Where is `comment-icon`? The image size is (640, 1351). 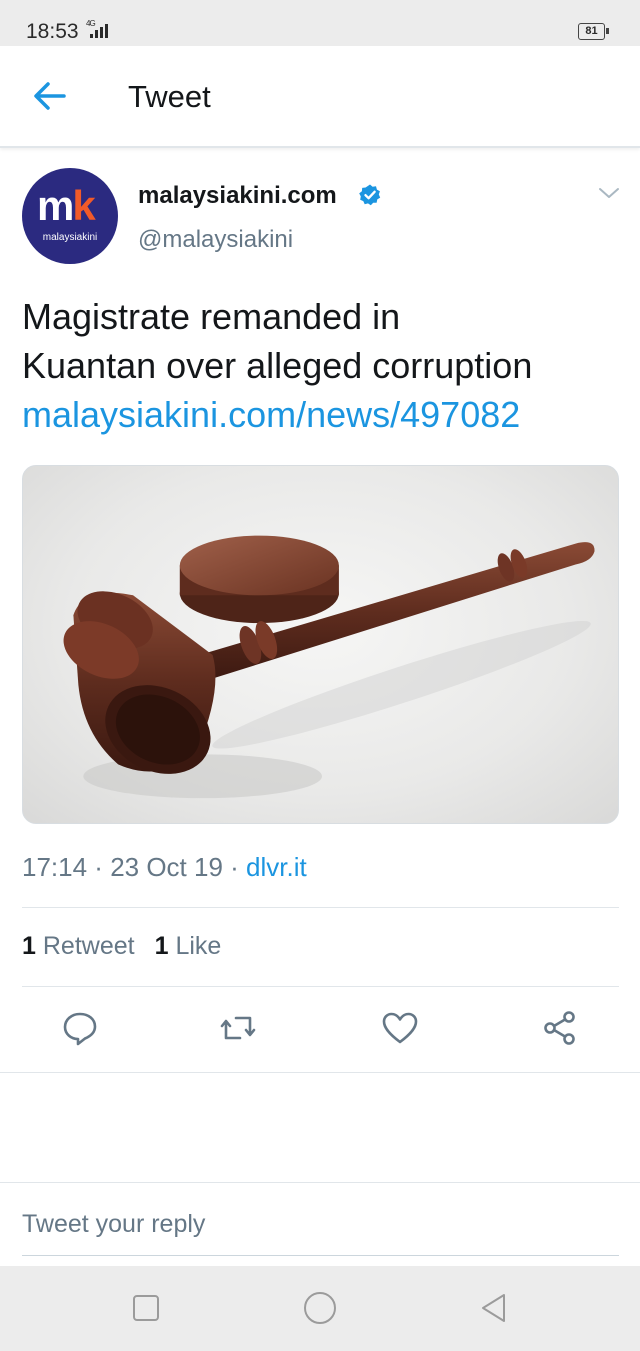 comment-icon is located at coordinates (80, 1029).